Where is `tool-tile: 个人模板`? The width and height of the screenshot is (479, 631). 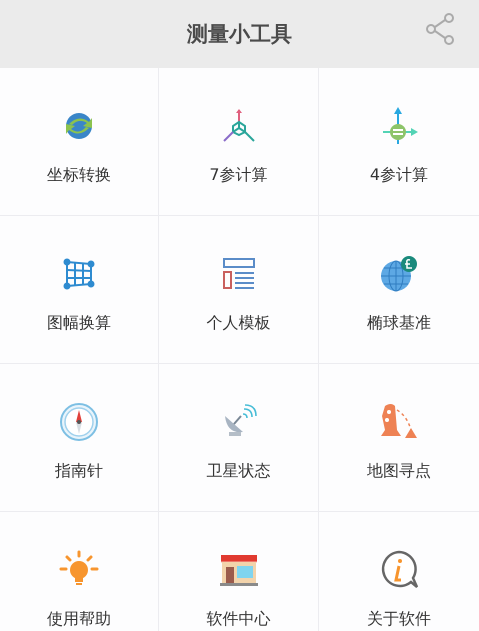
tool-tile: 个人模板 is located at coordinates (239, 290).